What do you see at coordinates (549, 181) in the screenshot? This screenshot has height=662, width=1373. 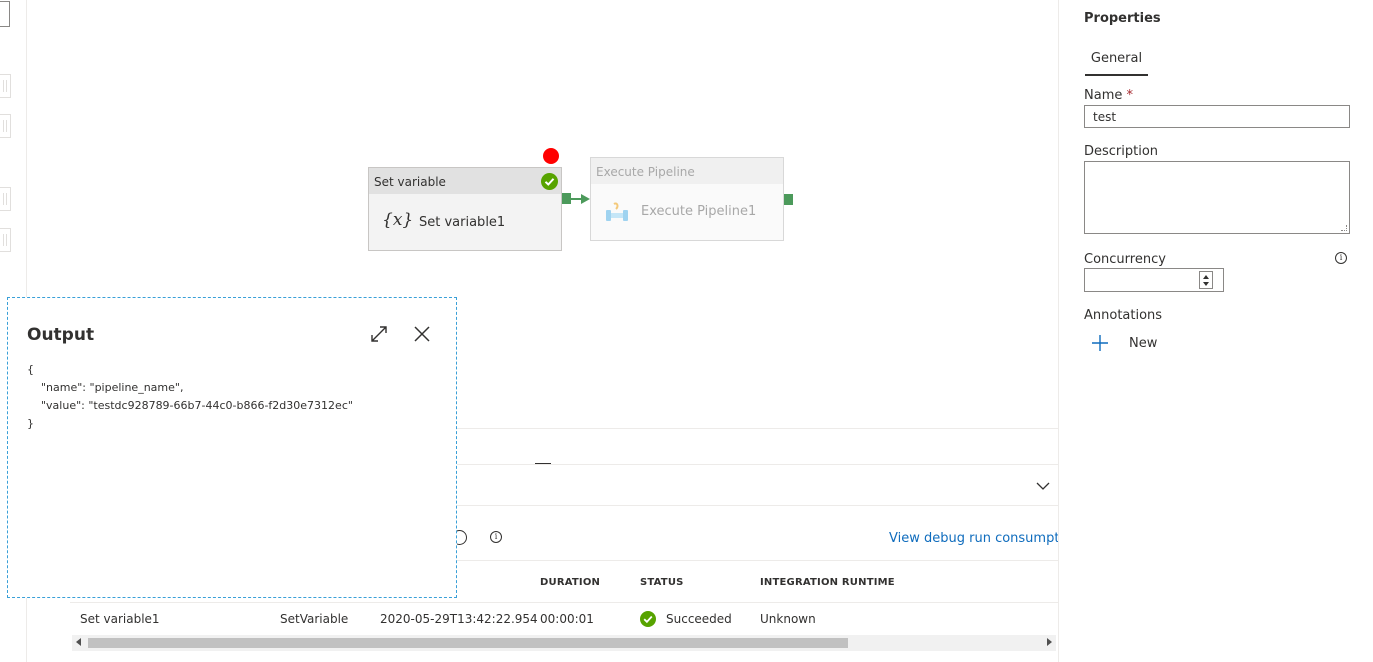 I see `success-check-icon` at bounding box center [549, 181].